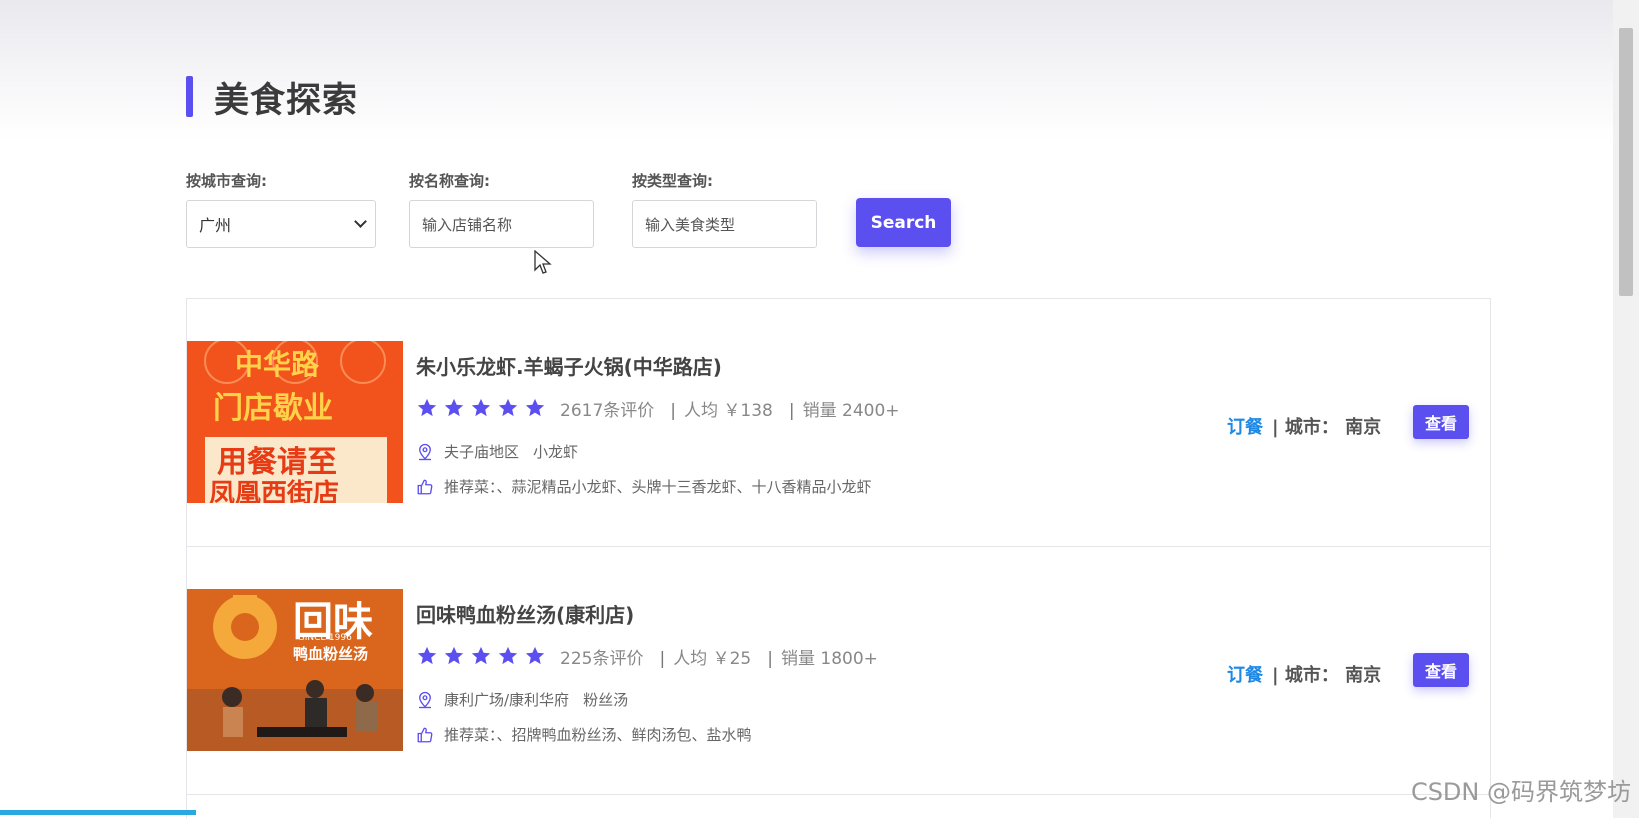  I want to click on stats-line: 2617条评价 | 人均 ￥138 | 销量 2400+, so click(734, 408).